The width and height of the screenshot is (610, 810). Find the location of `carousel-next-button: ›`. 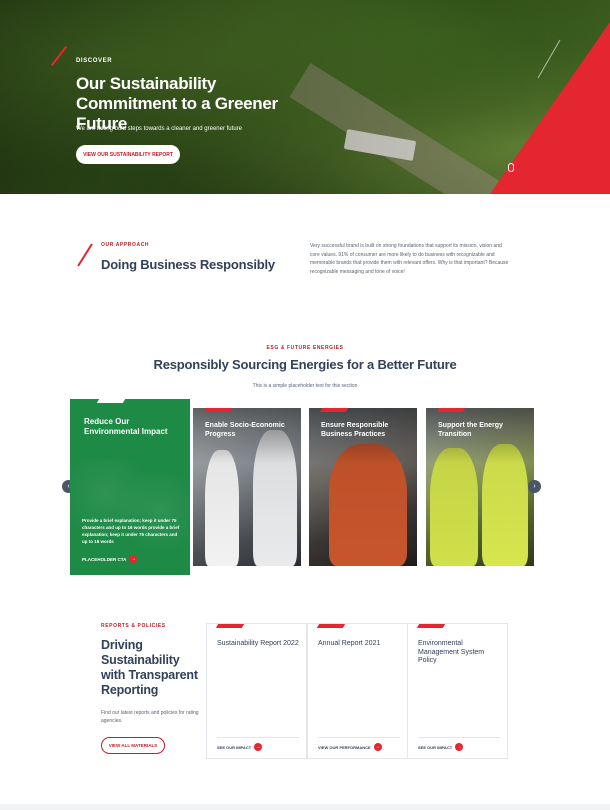

carousel-next-button: › is located at coordinates (534, 486).